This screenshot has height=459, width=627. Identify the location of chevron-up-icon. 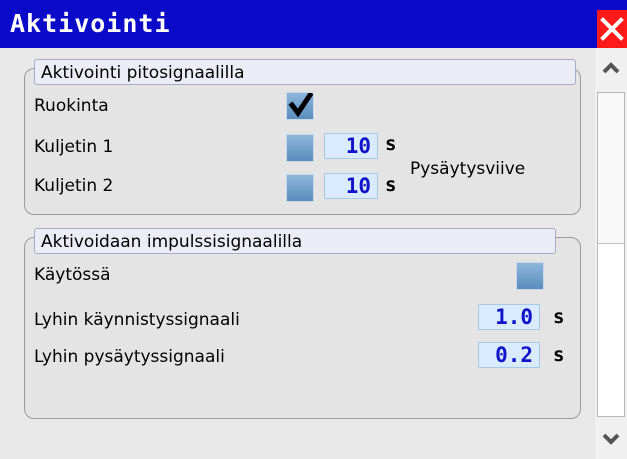
(611, 68).